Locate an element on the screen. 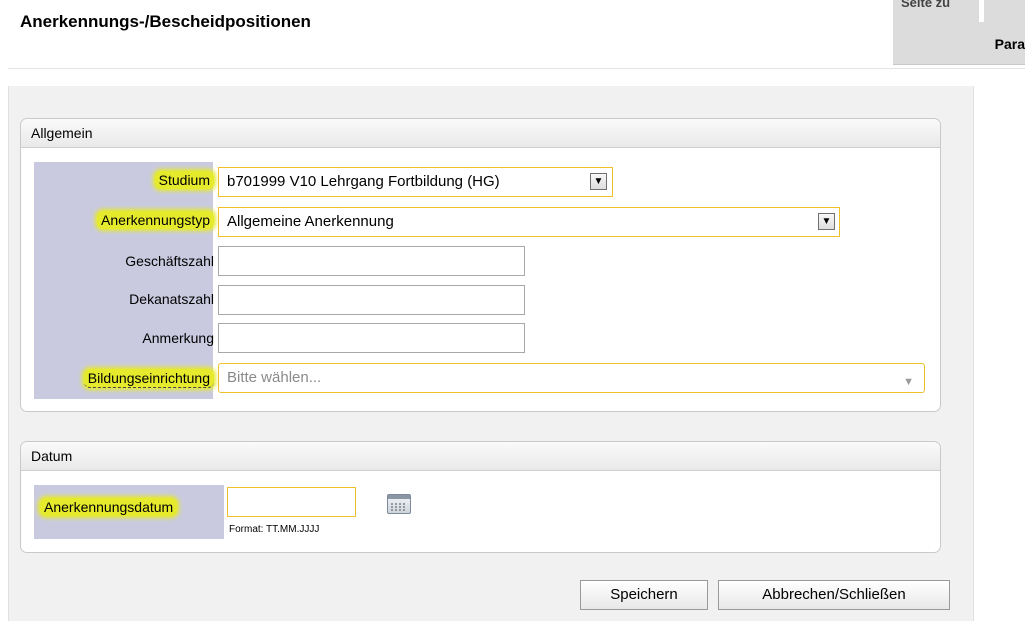 This screenshot has width=1025, height=621. studium-label: Studium is located at coordinates (184, 180).